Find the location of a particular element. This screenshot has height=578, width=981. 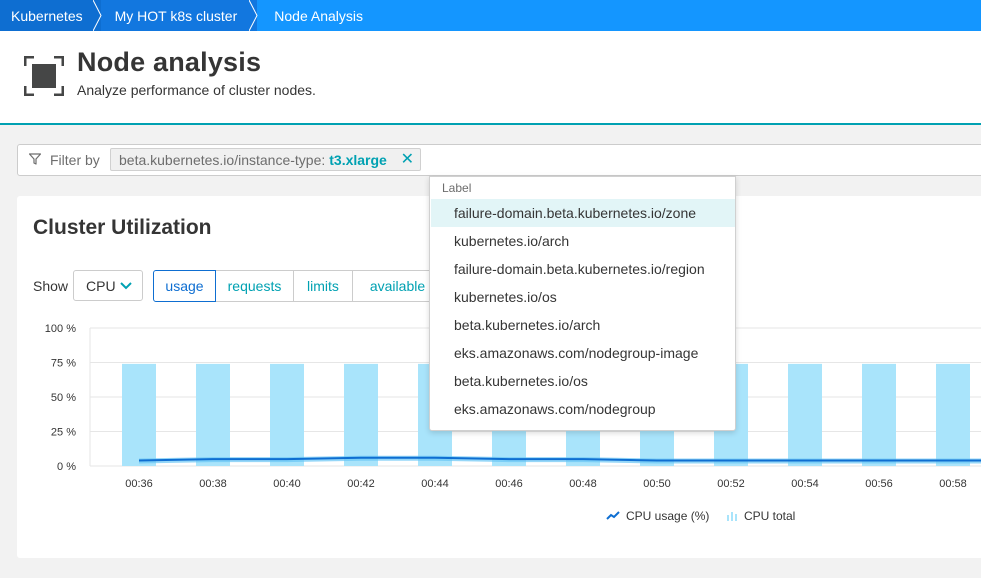

x-tick-label: 00:50 is located at coordinates (657, 484).